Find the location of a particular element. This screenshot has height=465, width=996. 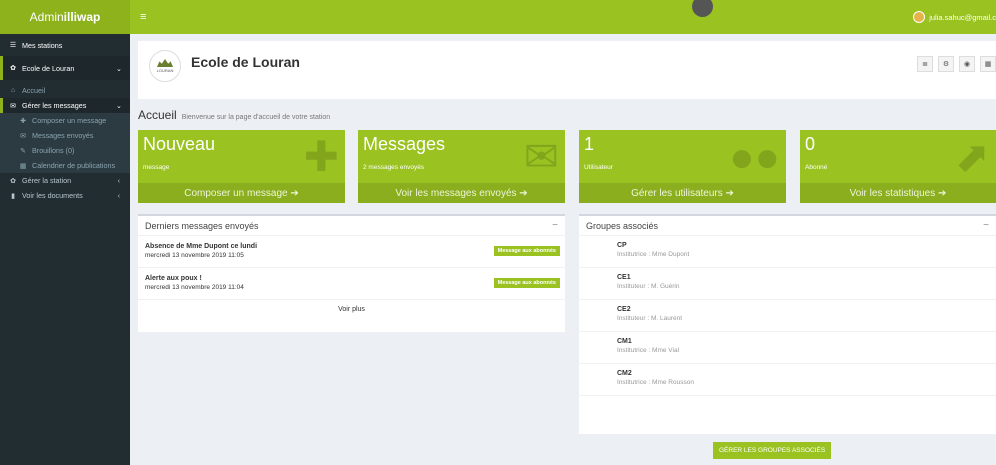

globe-icon: ◉ is located at coordinates (967, 64).